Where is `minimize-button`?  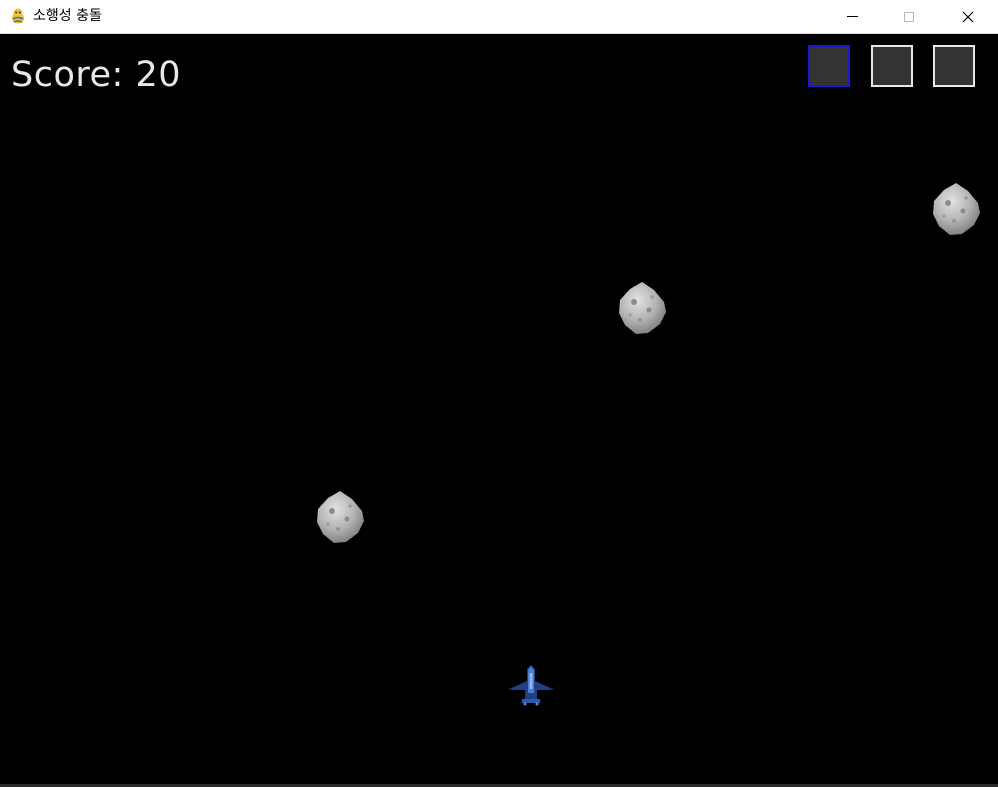
minimize-button is located at coordinates (852, 16).